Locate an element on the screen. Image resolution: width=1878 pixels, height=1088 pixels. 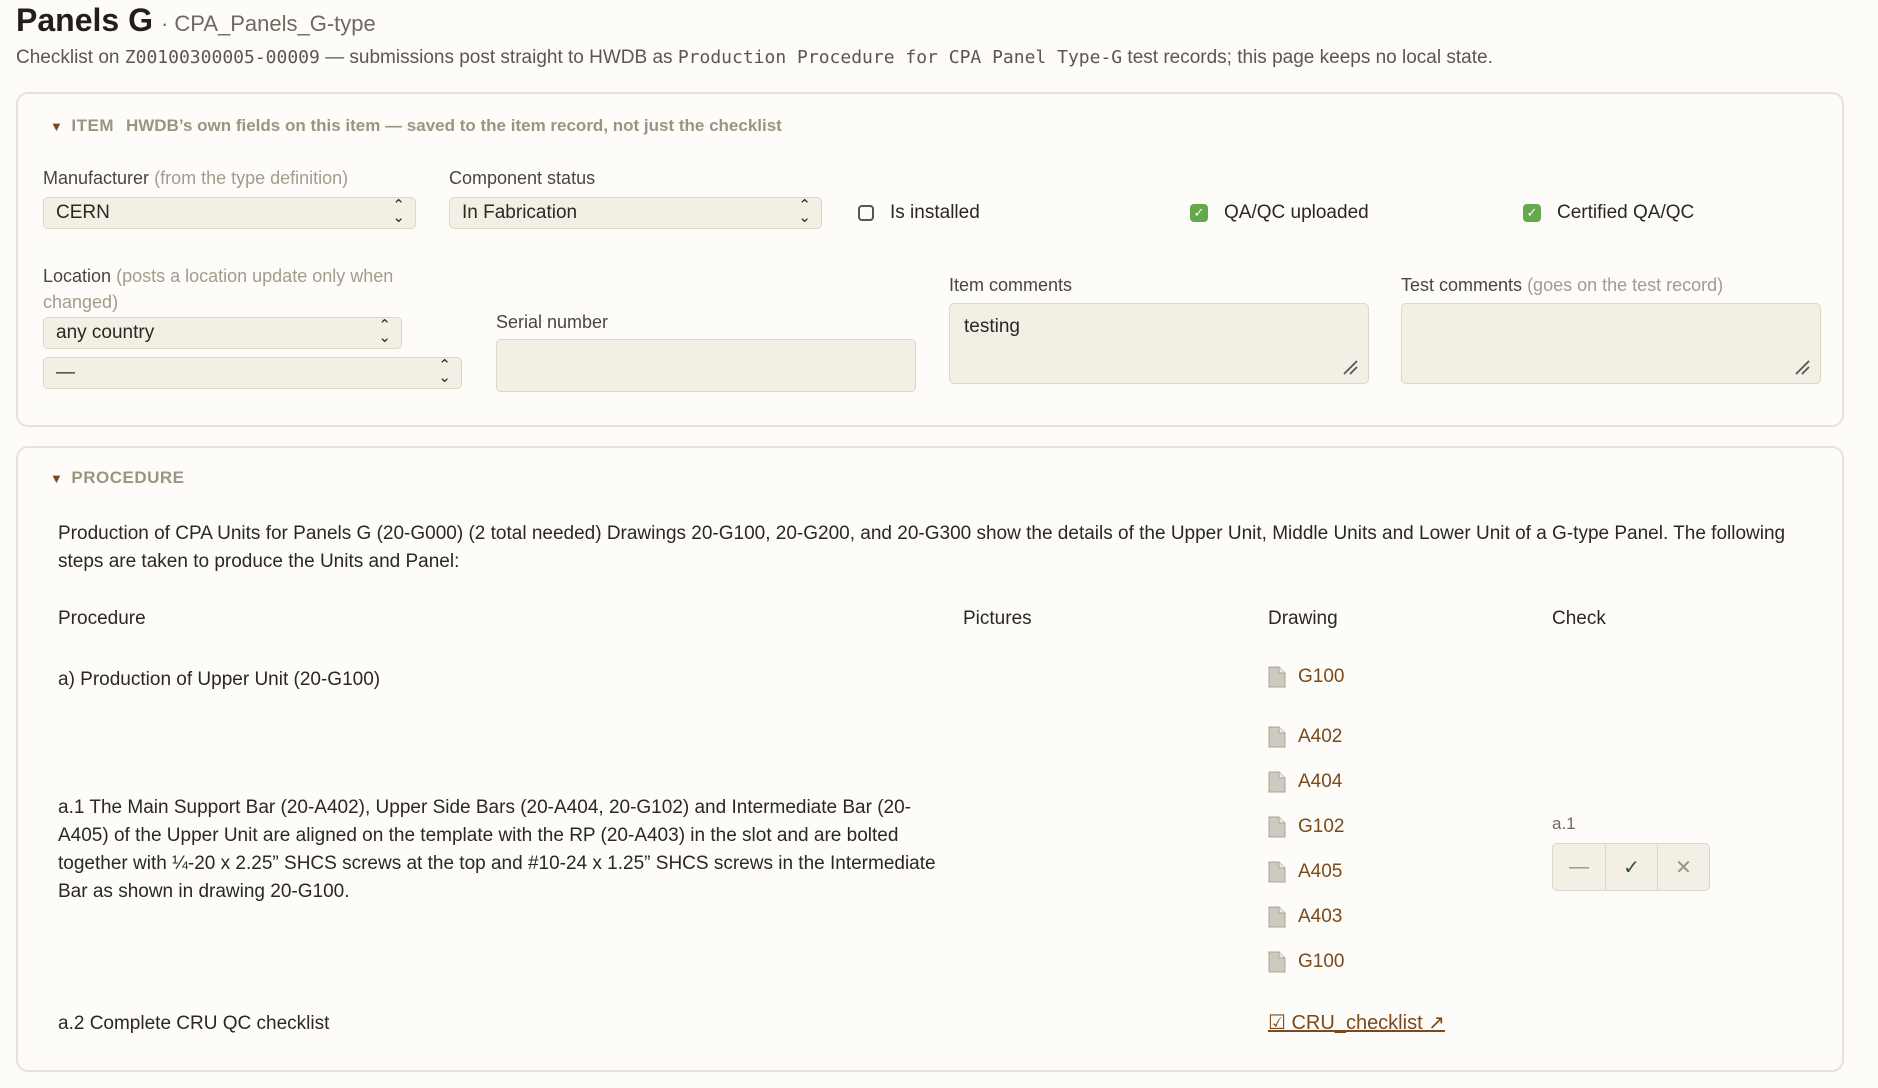
item-comments-value: testing is located at coordinates (992, 326).